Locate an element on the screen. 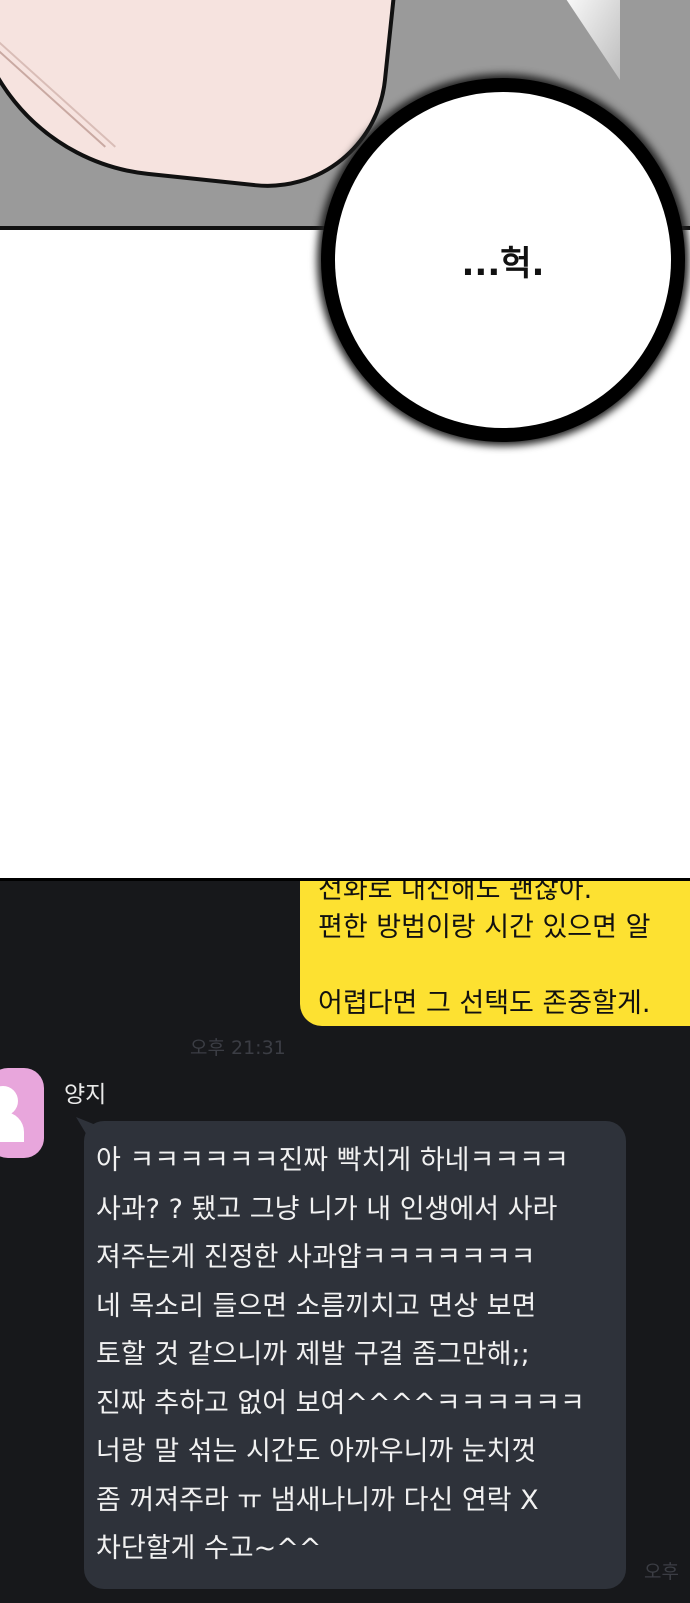 This screenshot has width=690, height=1603. sender-name: 양지 is located at coordinates (85, 1095).